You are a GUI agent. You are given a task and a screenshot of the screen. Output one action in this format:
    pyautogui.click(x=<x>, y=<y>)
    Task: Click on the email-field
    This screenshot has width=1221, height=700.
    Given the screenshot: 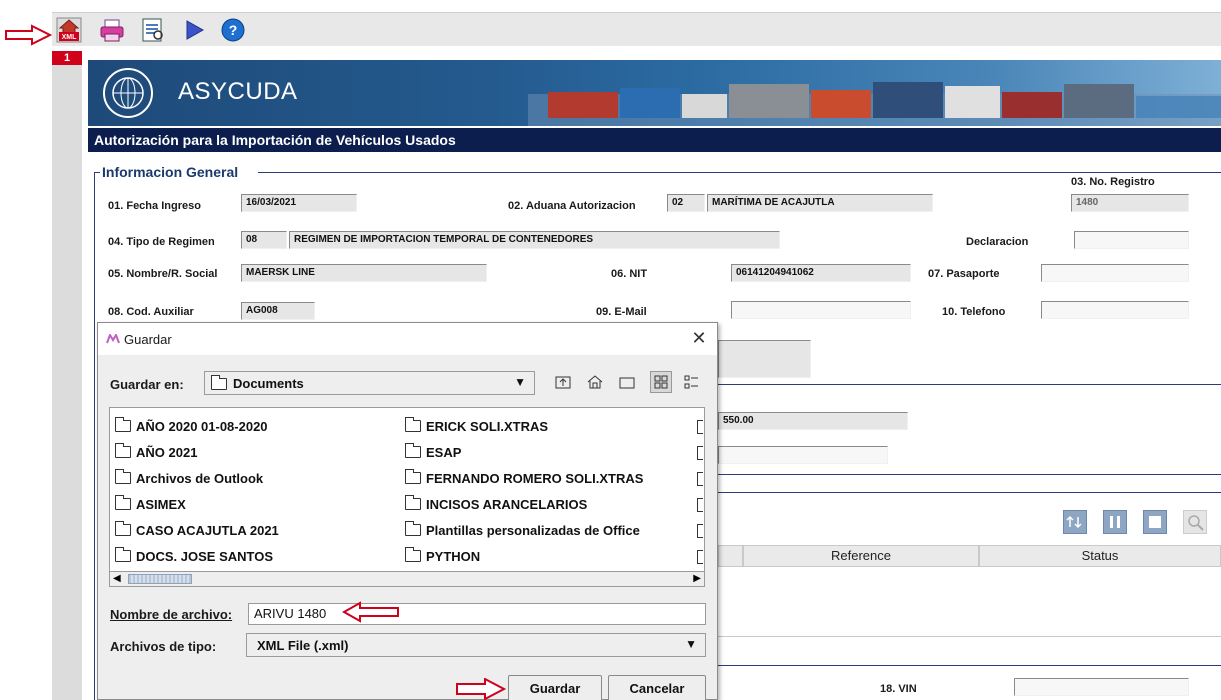 What is the action you would take?
    pyautogui.click(x=821, y=310)
    